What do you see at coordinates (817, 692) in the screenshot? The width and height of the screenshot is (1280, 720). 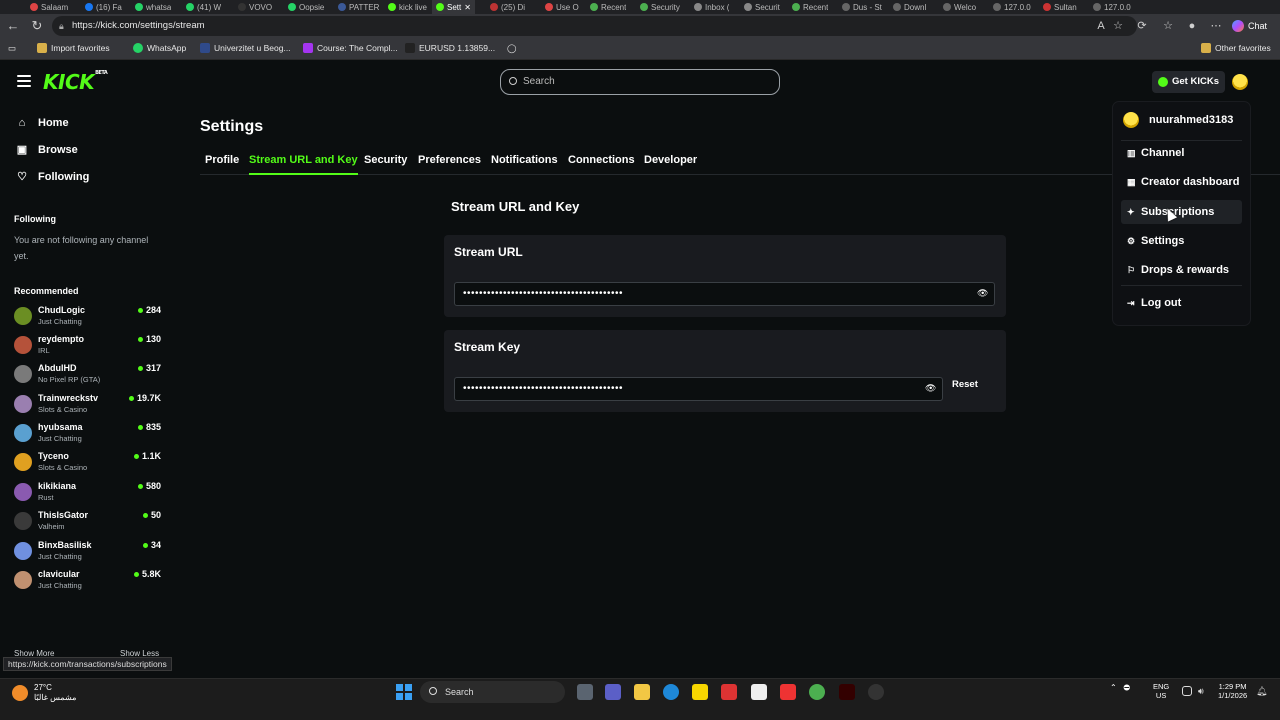 I see `chrome-icon` at bounding box center [817, 692].